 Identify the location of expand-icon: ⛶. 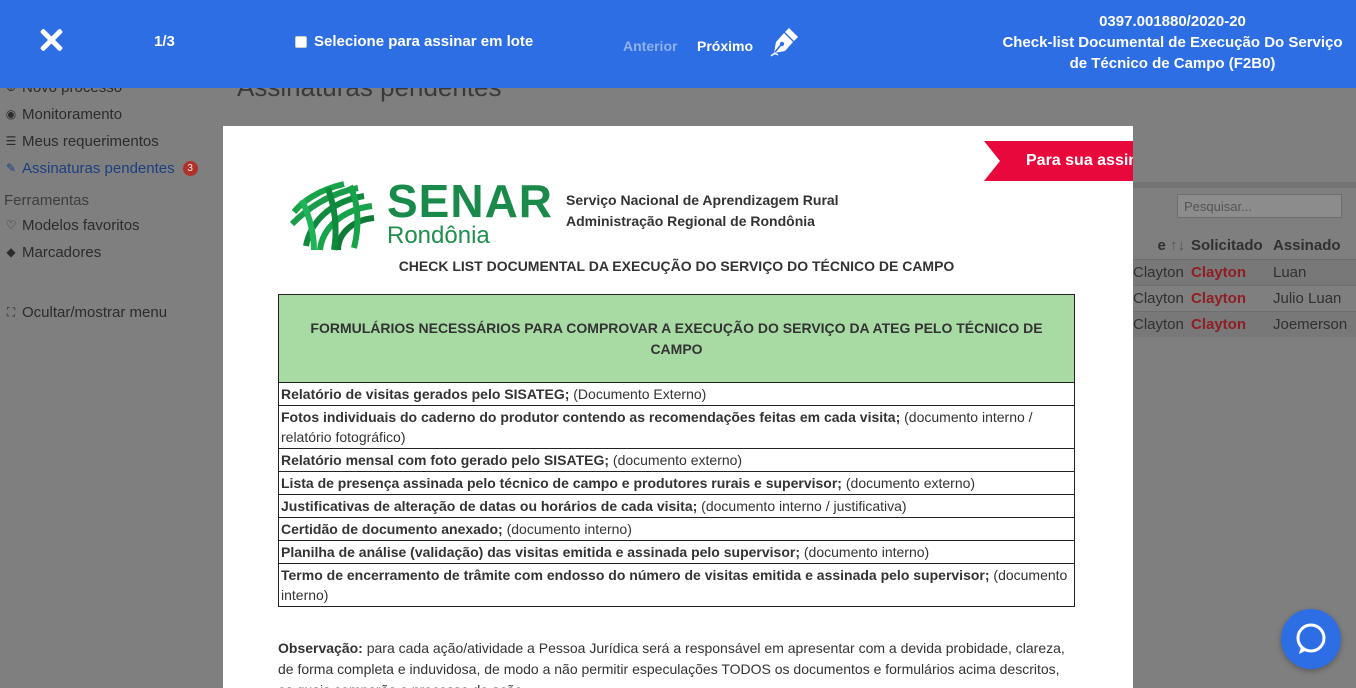
(11, 312).